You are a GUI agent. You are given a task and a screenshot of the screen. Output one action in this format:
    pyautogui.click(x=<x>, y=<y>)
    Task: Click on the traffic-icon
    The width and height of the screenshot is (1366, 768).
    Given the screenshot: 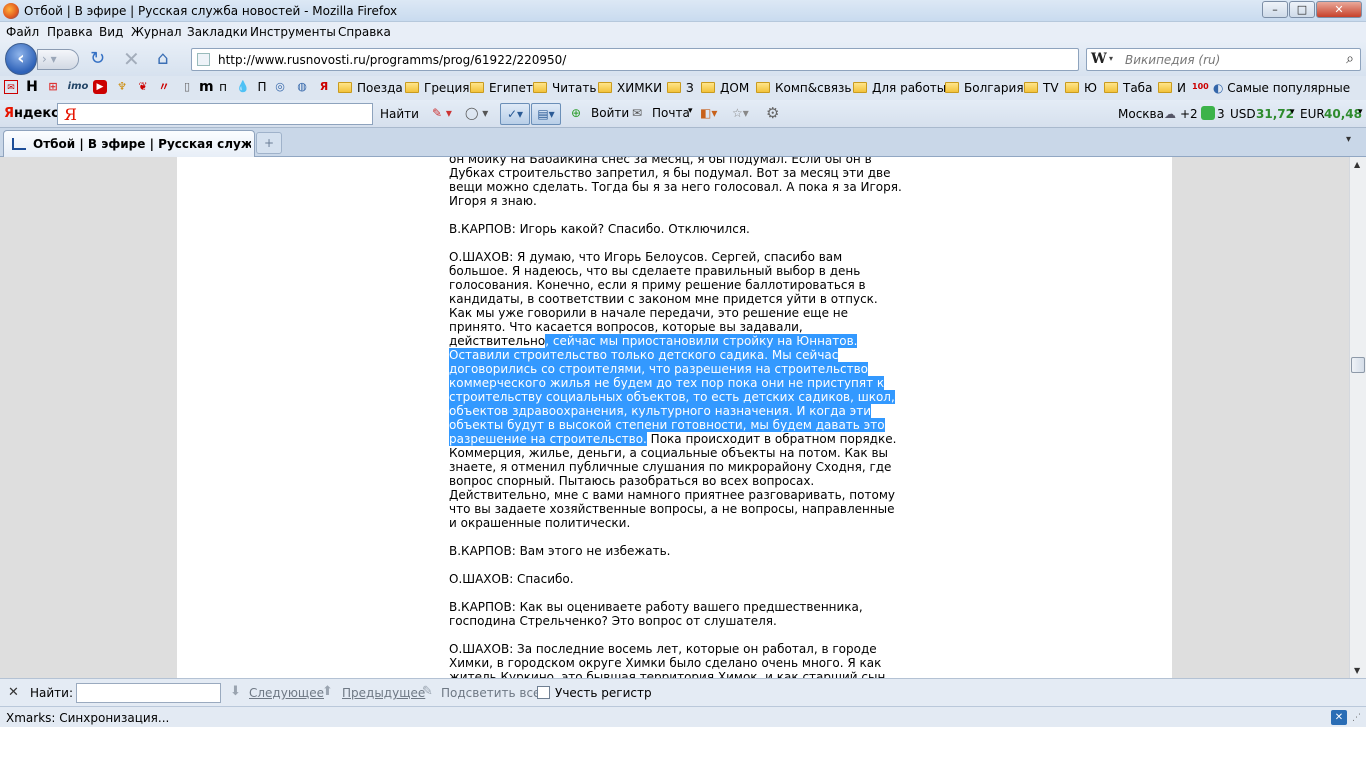 What is the action you would take?
    pyautogui.click(x=1208, y=113)
    